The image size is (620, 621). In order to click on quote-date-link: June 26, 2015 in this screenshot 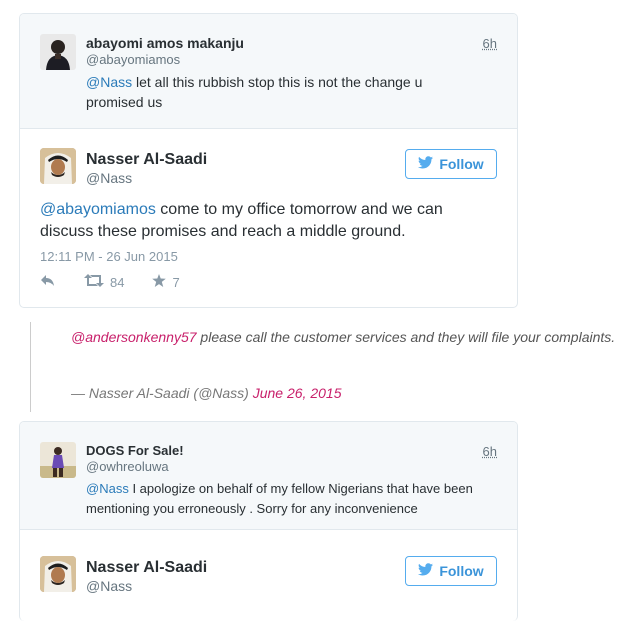, I will do `click(297, 393)`.